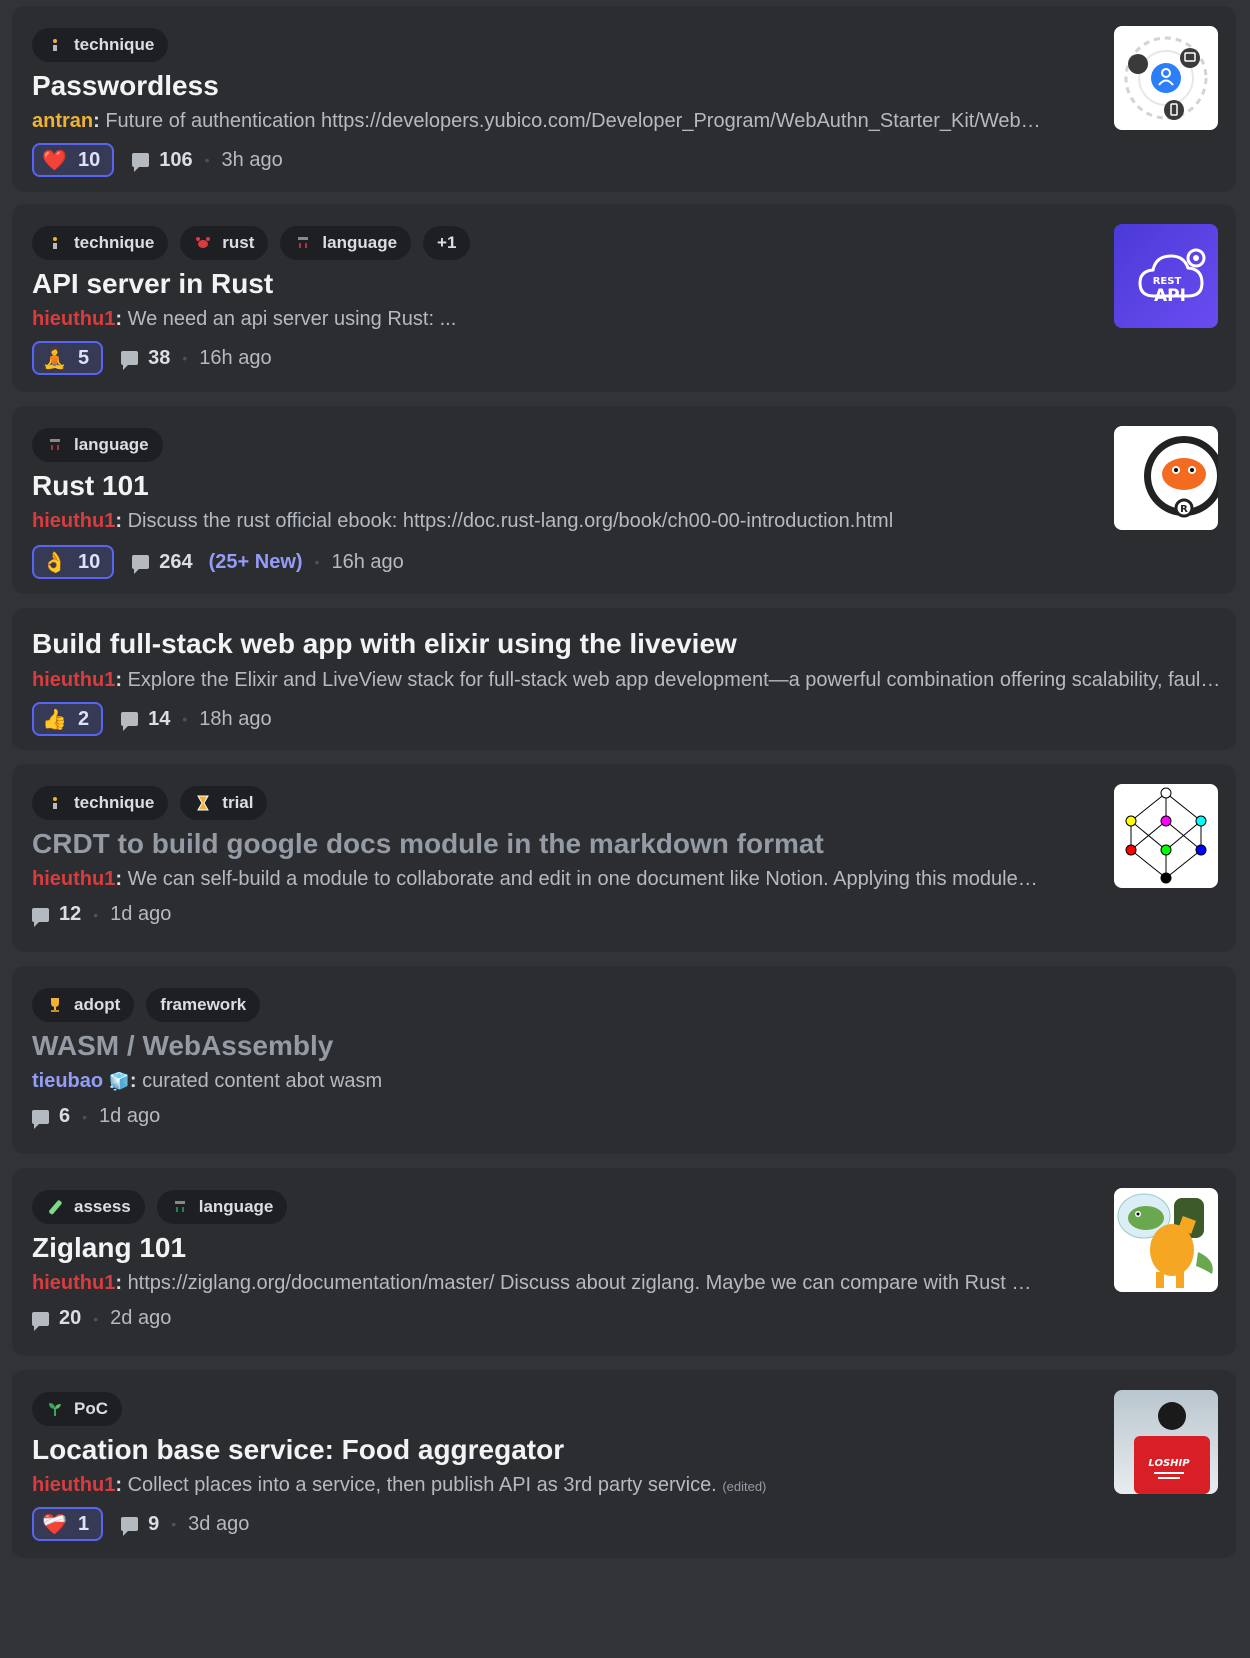 The height and width of the screenshot is (1658, 1250). What do you see at coordinates (224, 803) in the screenshot?
I see `tag-trial: trial` at bounding box center [224, 803].